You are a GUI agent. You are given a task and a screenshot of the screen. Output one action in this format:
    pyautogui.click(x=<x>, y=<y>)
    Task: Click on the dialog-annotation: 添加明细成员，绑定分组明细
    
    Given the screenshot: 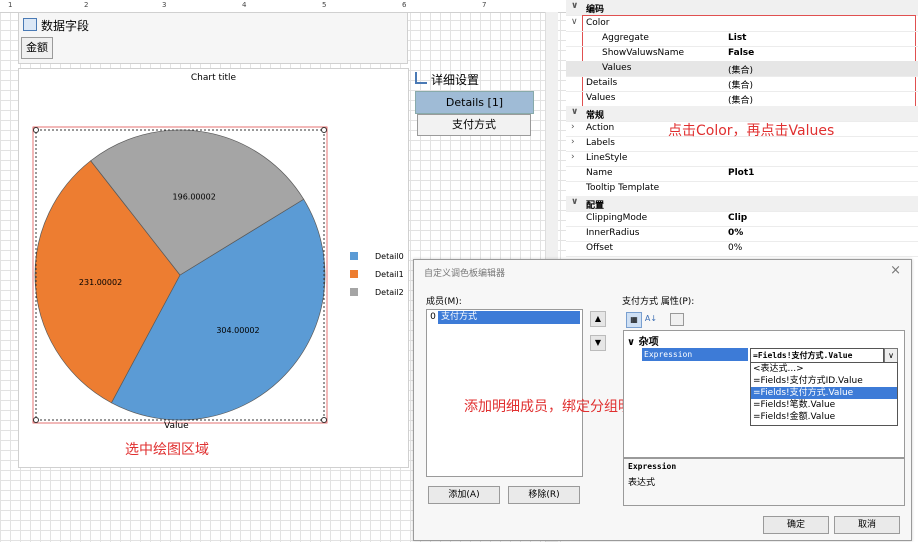 What is the action you would take?
    pyautogui.click(x=555, y=407)
    